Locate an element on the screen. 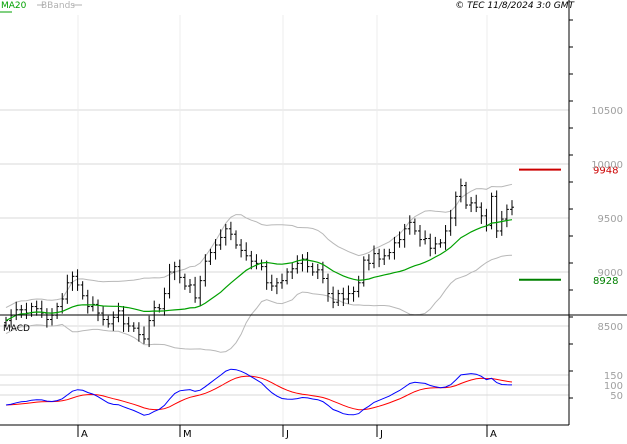 Image resolution: width=627 pixels, height=444 pixels. macd-panel-title: MACD is located at coordinates (16, 329).